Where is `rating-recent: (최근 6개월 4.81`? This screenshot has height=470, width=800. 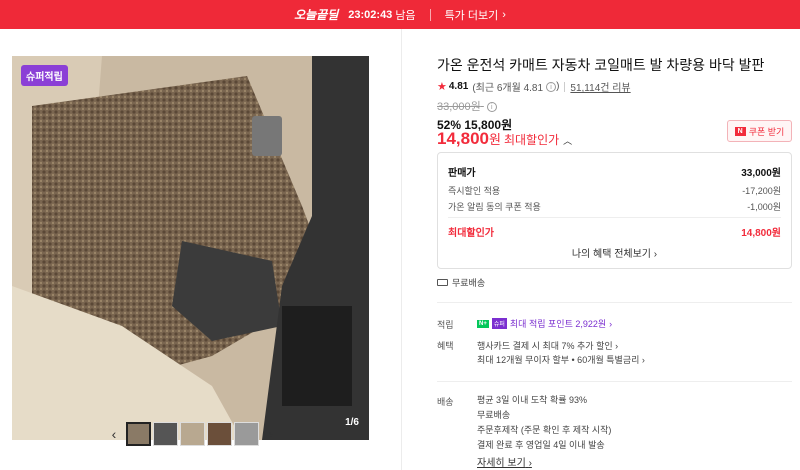
rating-recent: (최근 6개월 4.81 is located at coordinates (508, 88).